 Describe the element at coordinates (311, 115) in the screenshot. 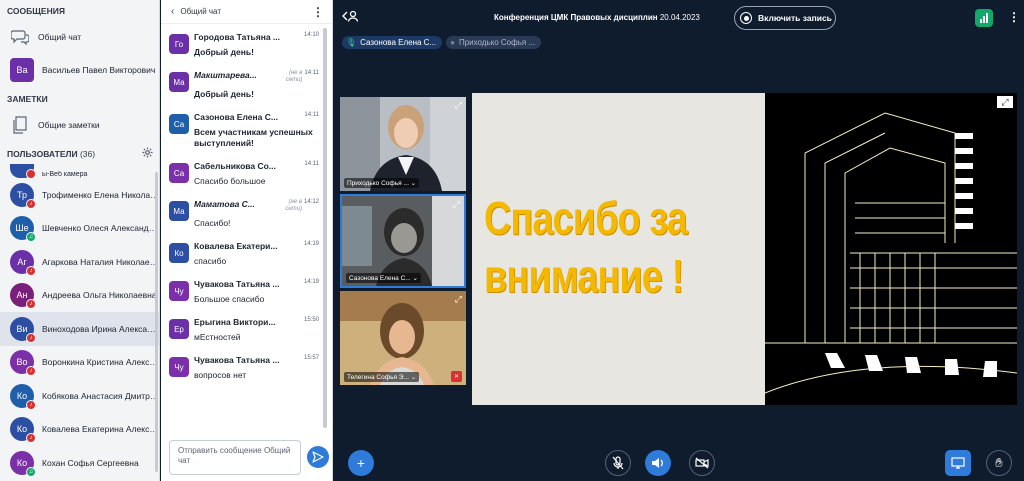

I see `message-time: 14:11` at that location.